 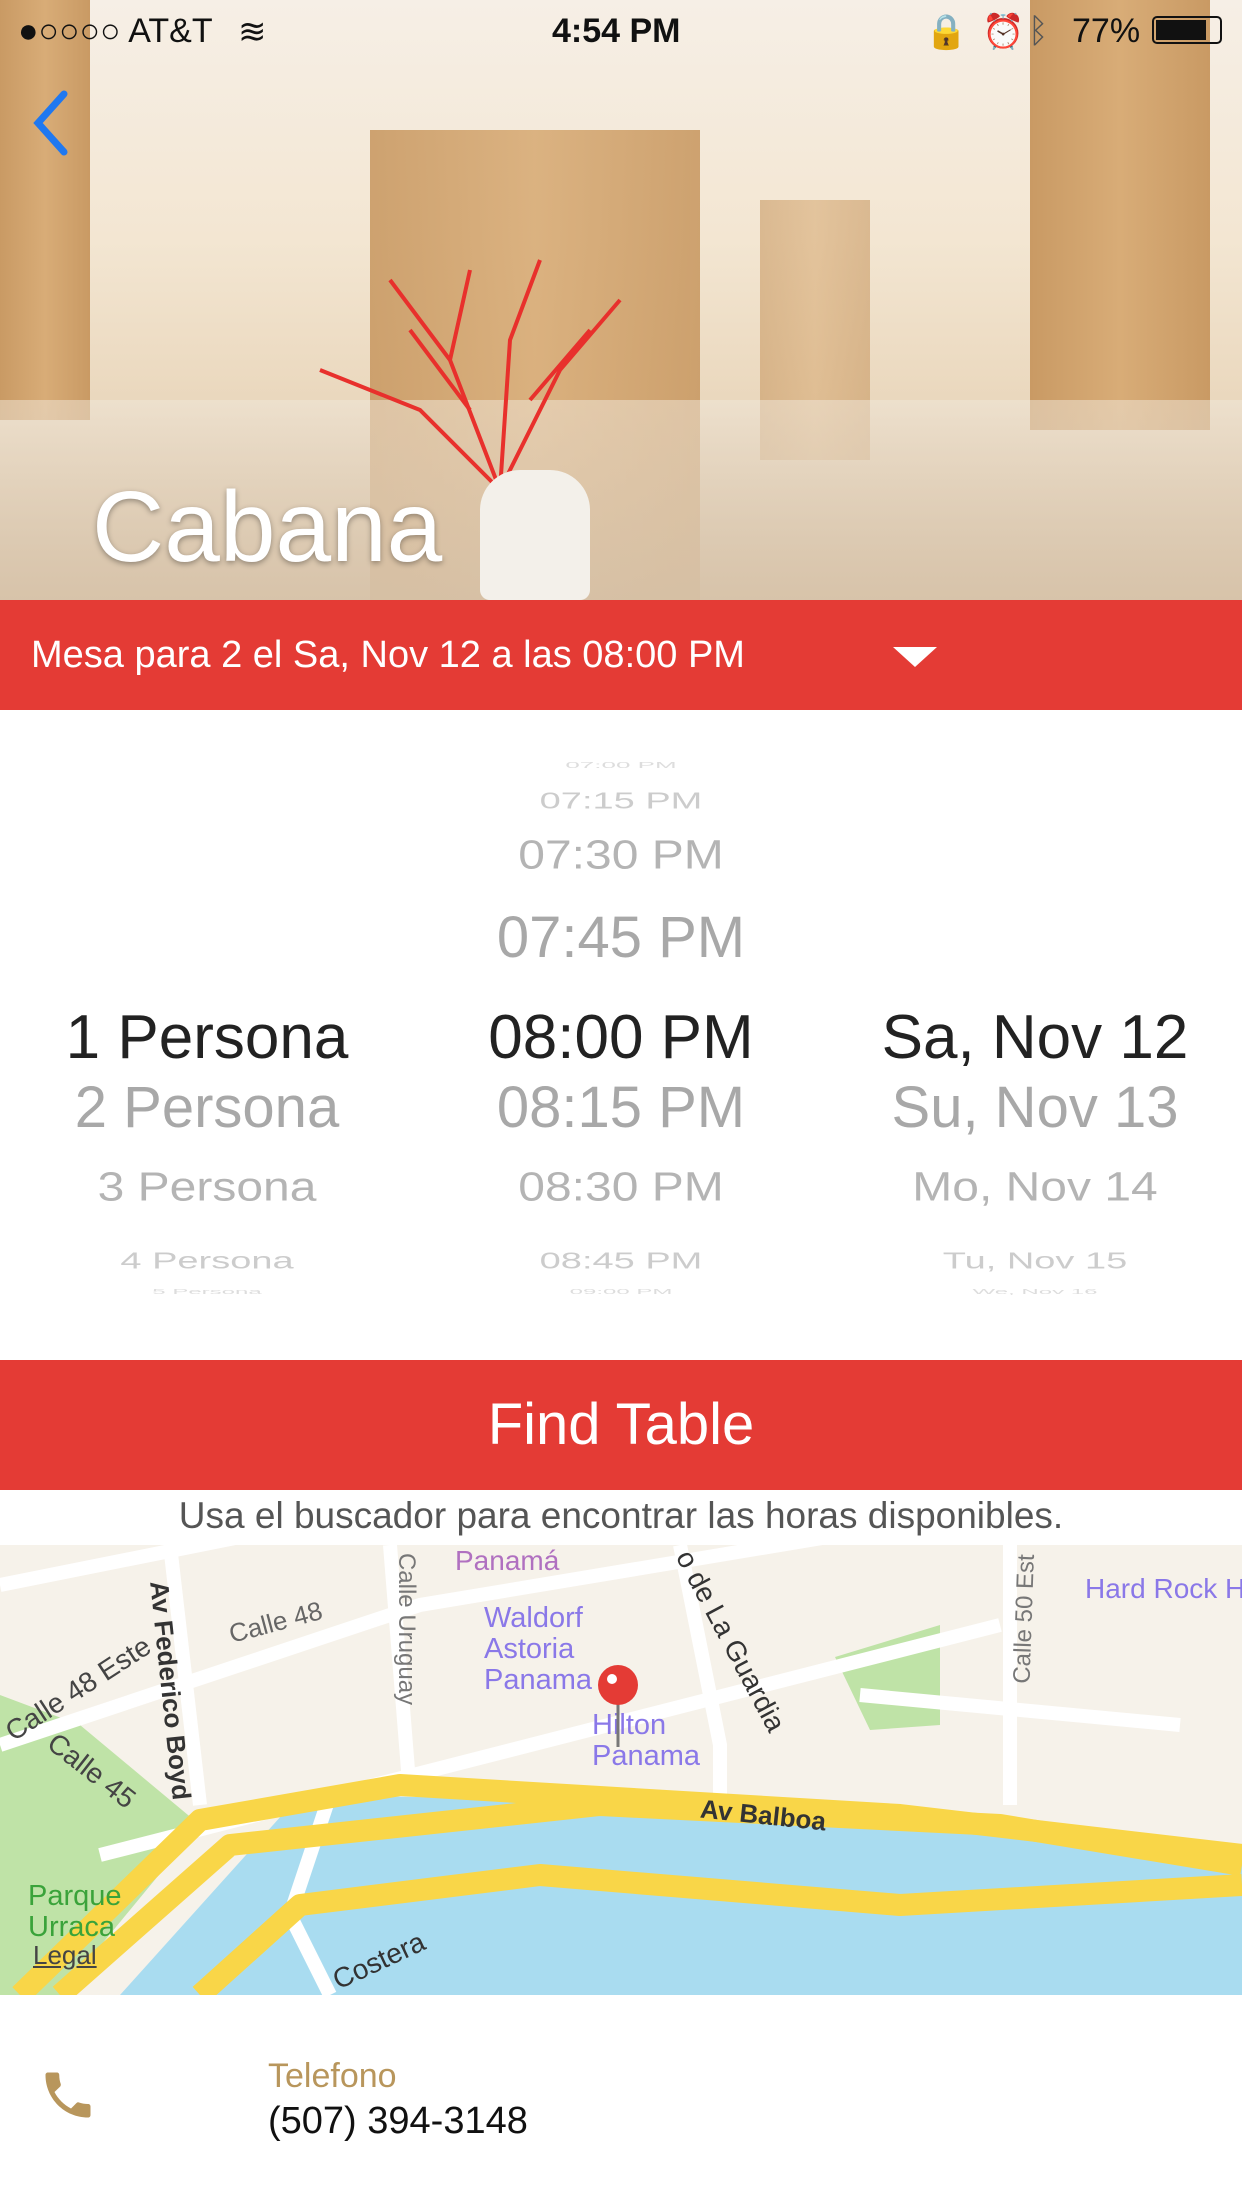 What do you see at coordinates (207, 1292) in the screenshot?
I see `picker-item: 5 Persona` at bounding box center [207, 1292].